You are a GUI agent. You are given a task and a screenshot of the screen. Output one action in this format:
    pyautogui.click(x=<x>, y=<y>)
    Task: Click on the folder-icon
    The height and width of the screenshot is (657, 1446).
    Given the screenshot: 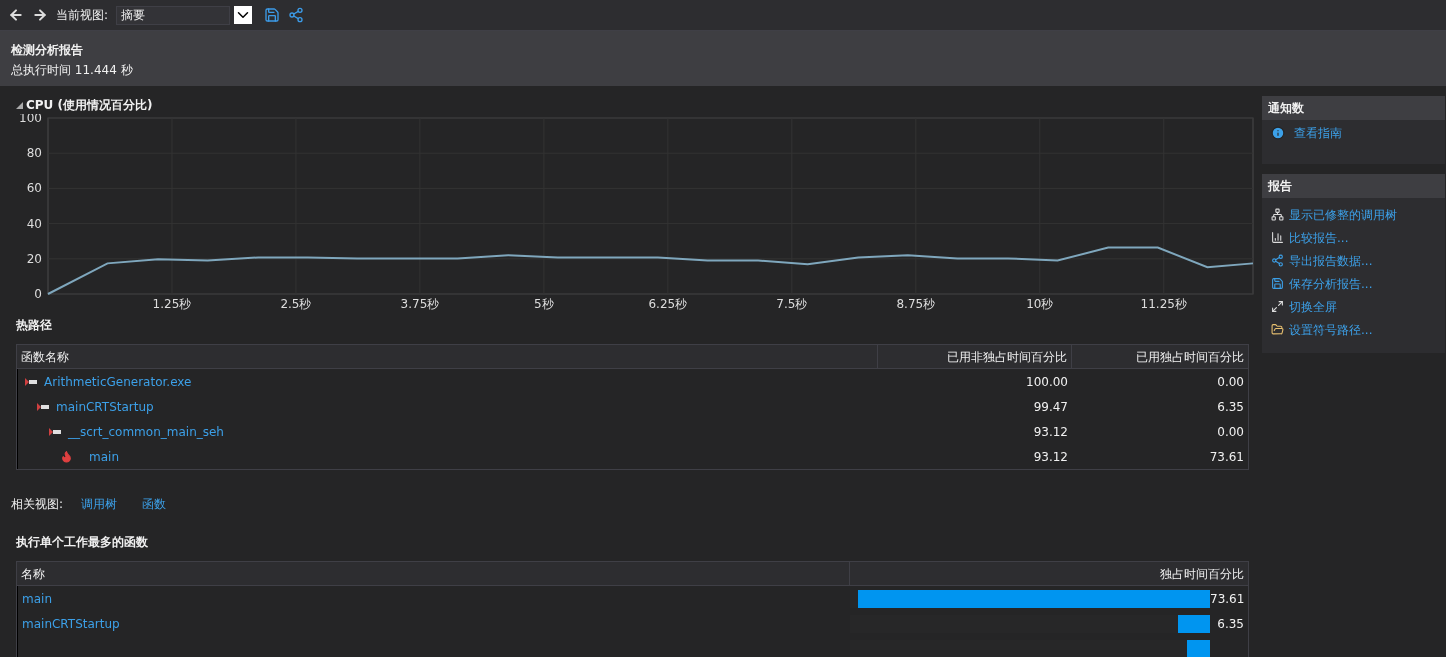 What is the action you would take?
    pyautogui.click(x=1277, y=329)
    